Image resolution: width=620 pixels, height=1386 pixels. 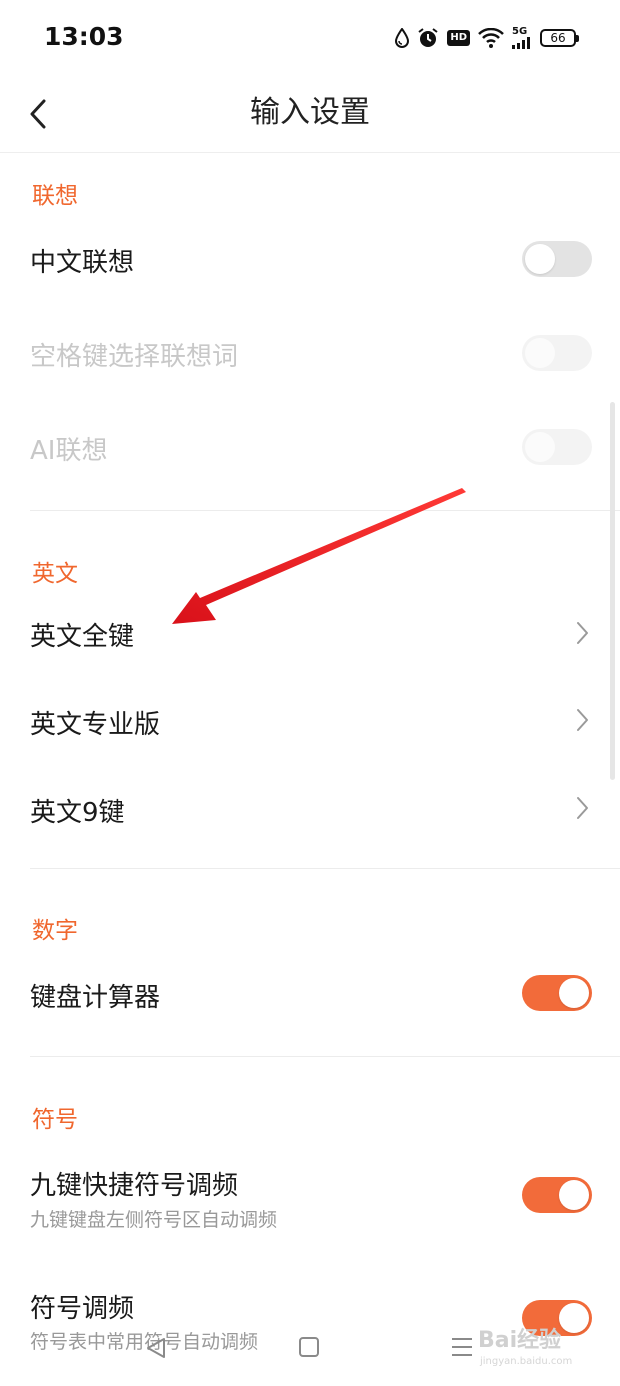 I want to click on row-label: AI联想, so click(x=69, y=451).